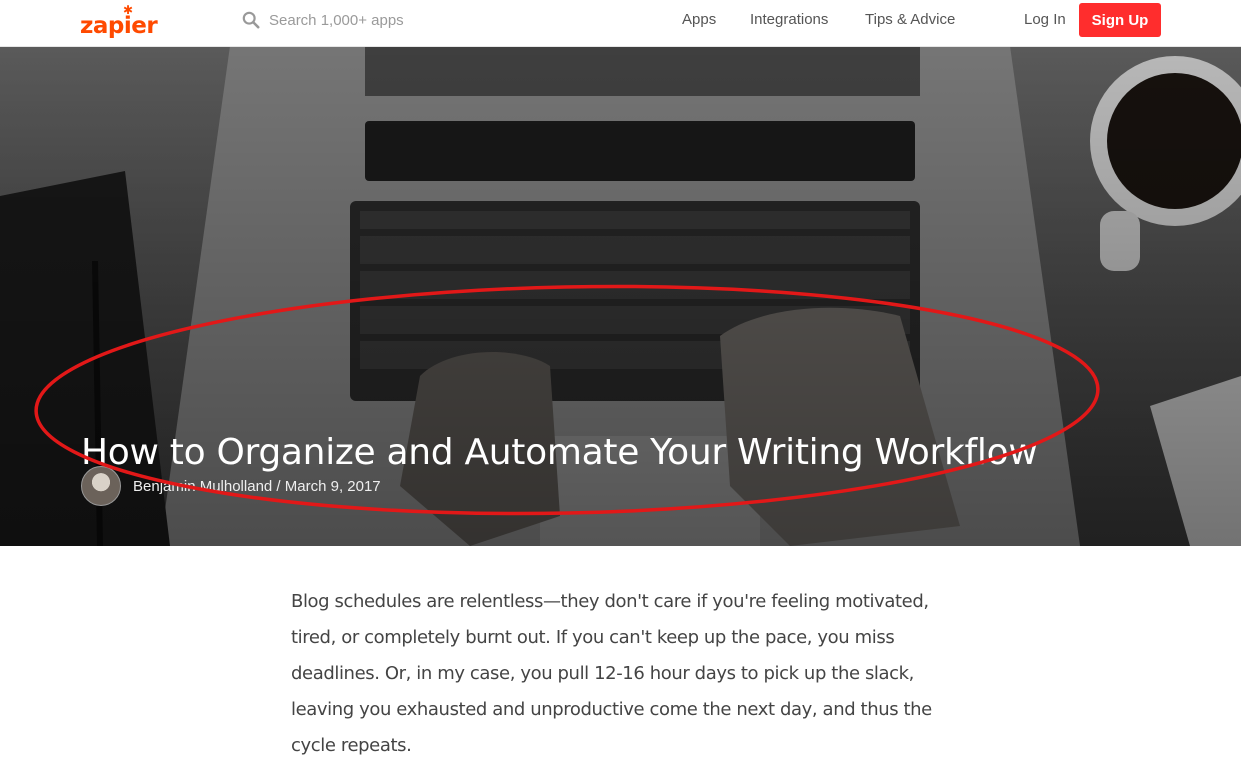 The image size is (1241, 764). I want to click on nav-integrations: Integrations, so click(789, 19).